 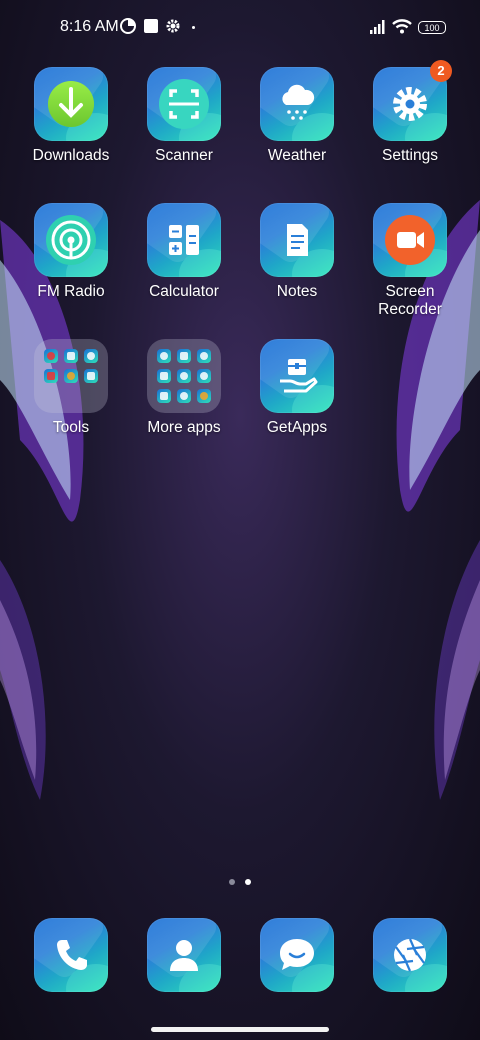 What do you see at coordinates (410, 116) in the screenshot?
I see `app-settings: Settings` at bounding box center [410, 116].